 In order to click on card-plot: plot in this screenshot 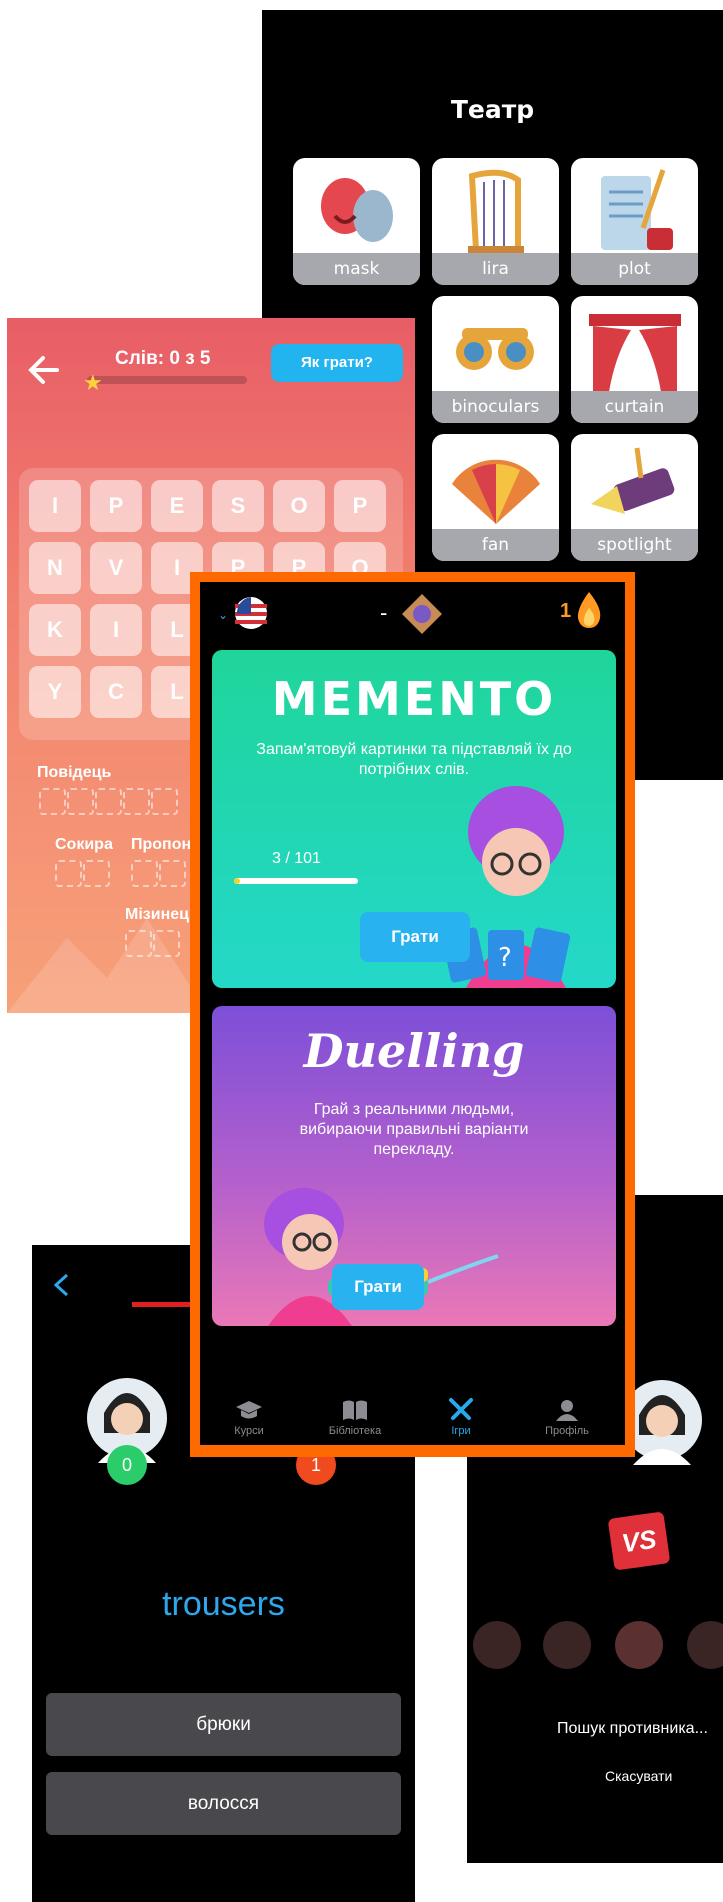, I will do `click(634, 221)`.